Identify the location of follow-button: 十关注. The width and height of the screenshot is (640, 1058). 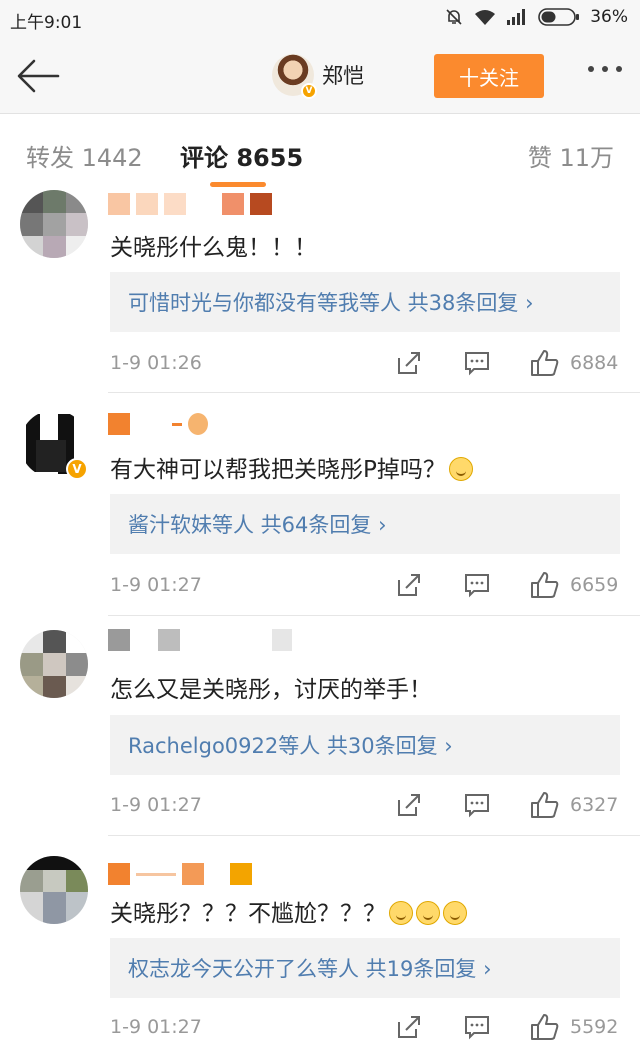
(489, 76).